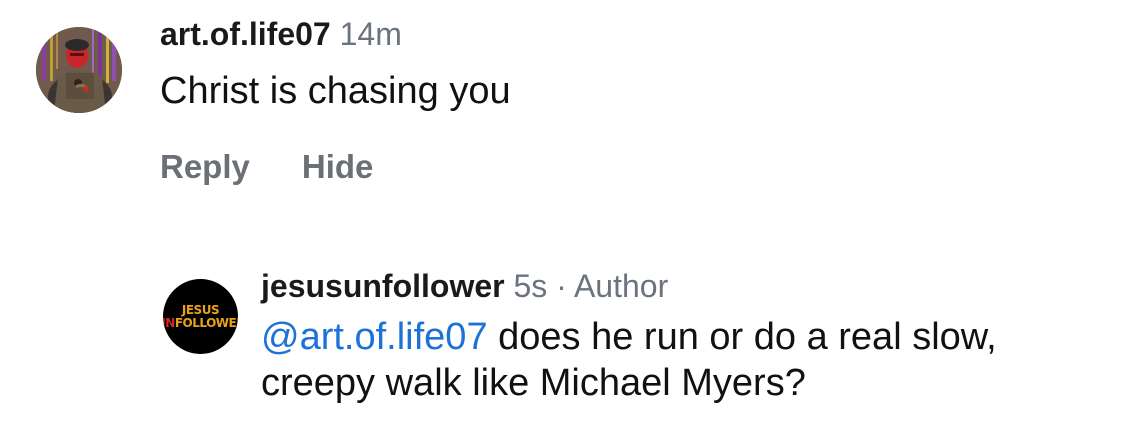 The height and width of the screenshot is (430, 1130). What do you see at coordinates (370, 34) in the screenshot?
I see `timestamp: 14m` at bounding box center [370, 34].